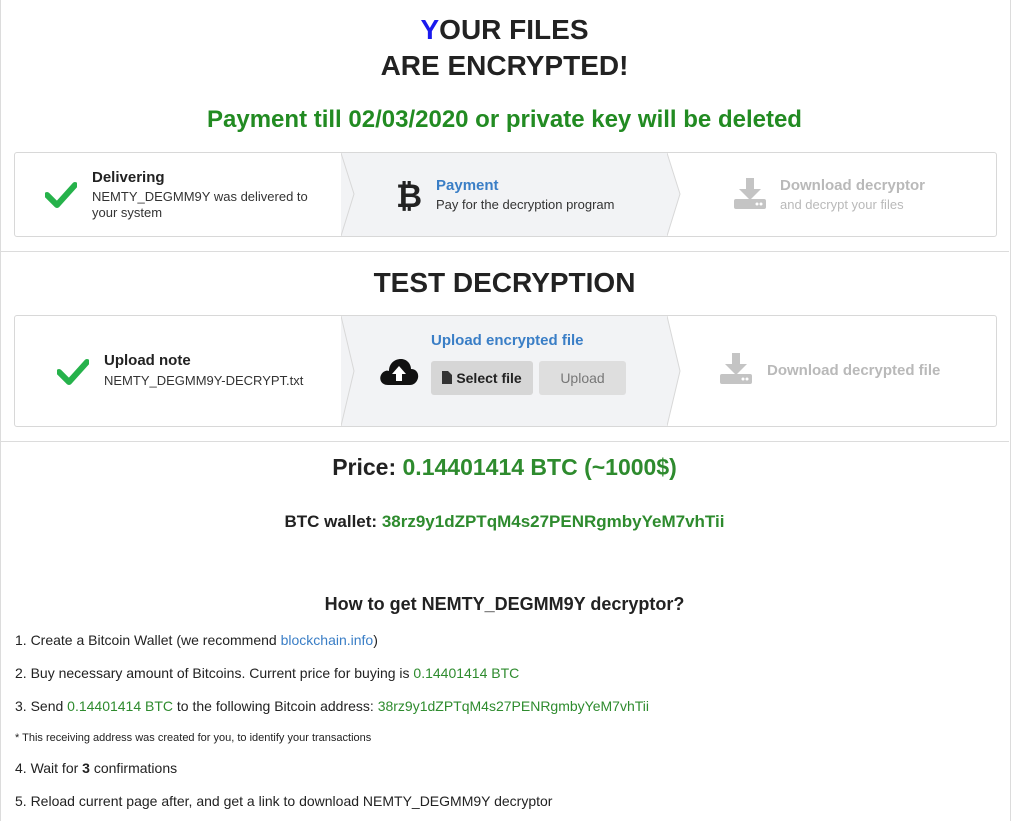 The height and width of the screenshot is (821, 1023). Describe the element at coordinates (514, 29) in the screenshot. I see `title-line1-text: OUR FILES` at that location.